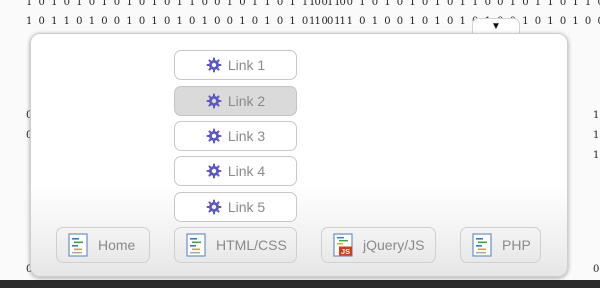 This screenshot has height=288, width=600. What do you see at coordinates (516, 245) in the screenshot?
I see `nav-label: PHP` at bounding box center [516, 245].